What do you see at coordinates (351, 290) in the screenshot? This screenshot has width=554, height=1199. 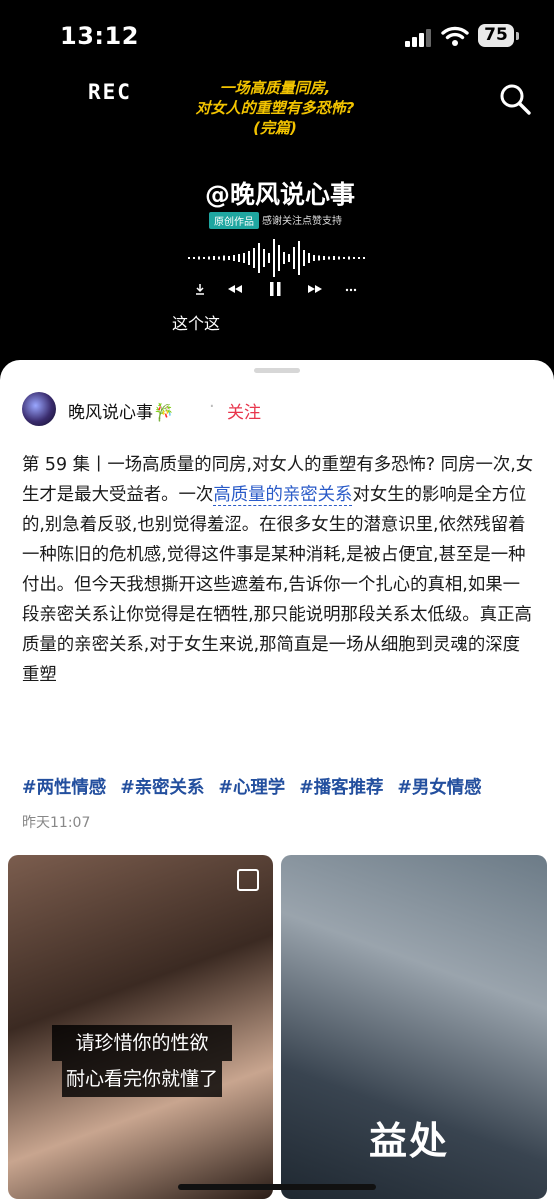 I see `more-icon` at bounding box center [351, 290].